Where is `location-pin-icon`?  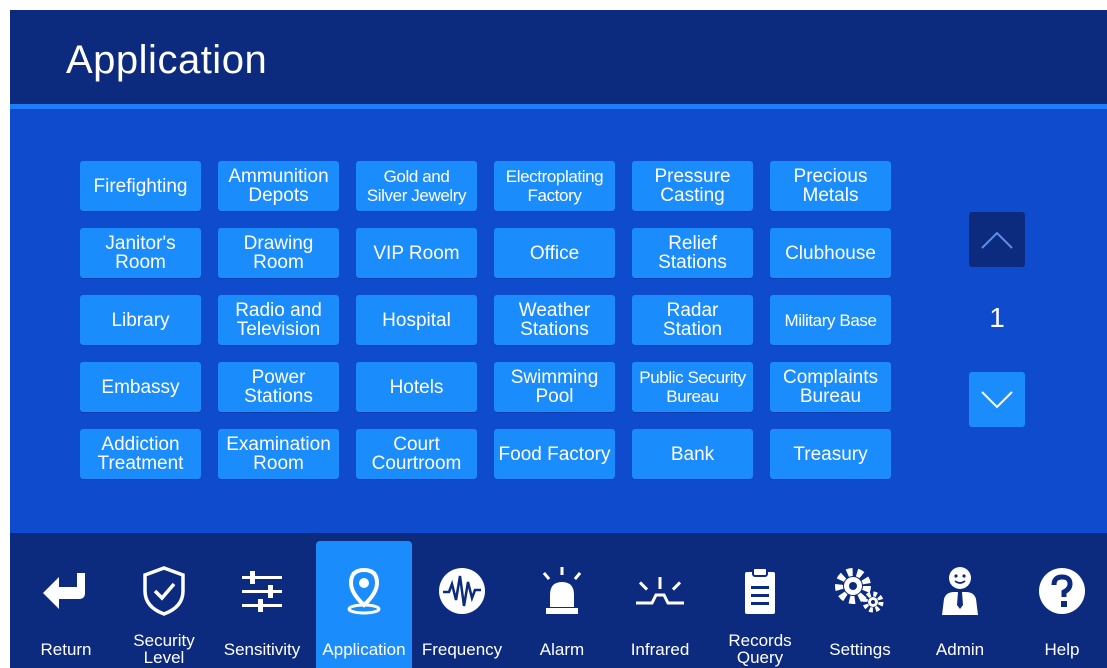
location-pin-icon is located at coordinates (364, 591).